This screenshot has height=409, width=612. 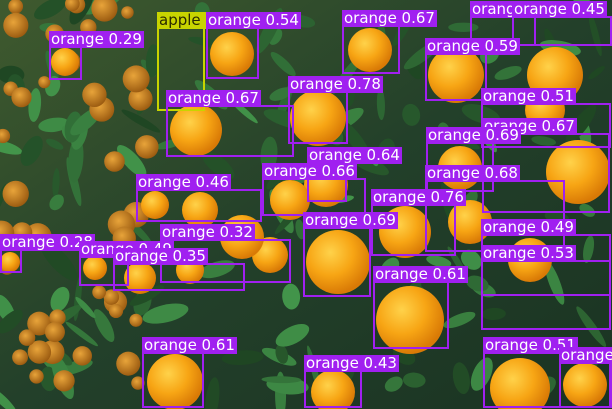 What do you see at coordinates (96, 55) in the screenshot?
I see `orange-detection-box: orange 0.29` at bounding box center [96, 55].